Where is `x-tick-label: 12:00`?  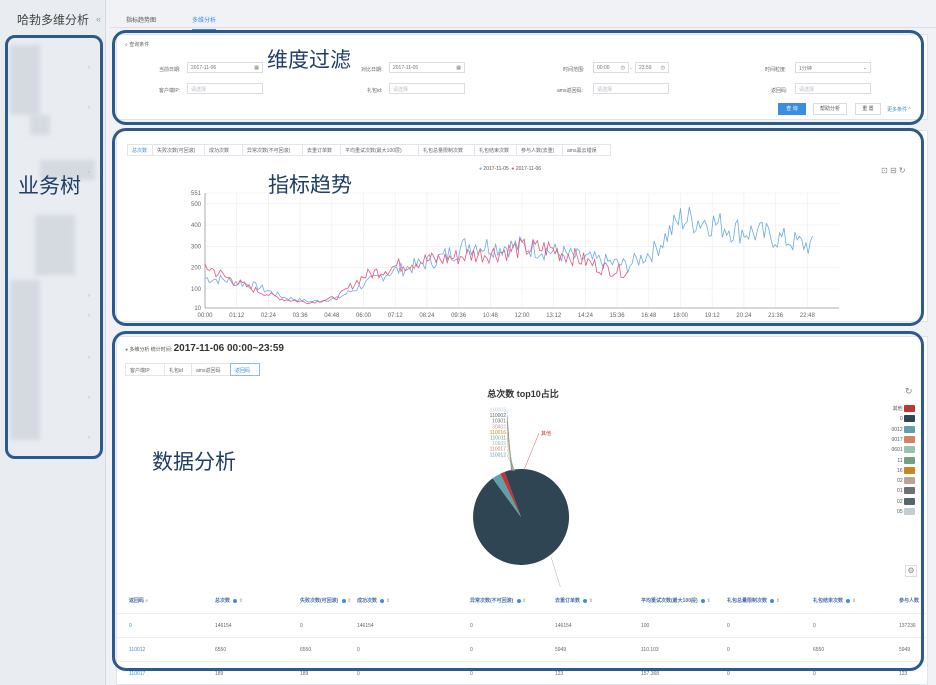 x-tick-label: 12:00 is located at coordinates (522, 316).